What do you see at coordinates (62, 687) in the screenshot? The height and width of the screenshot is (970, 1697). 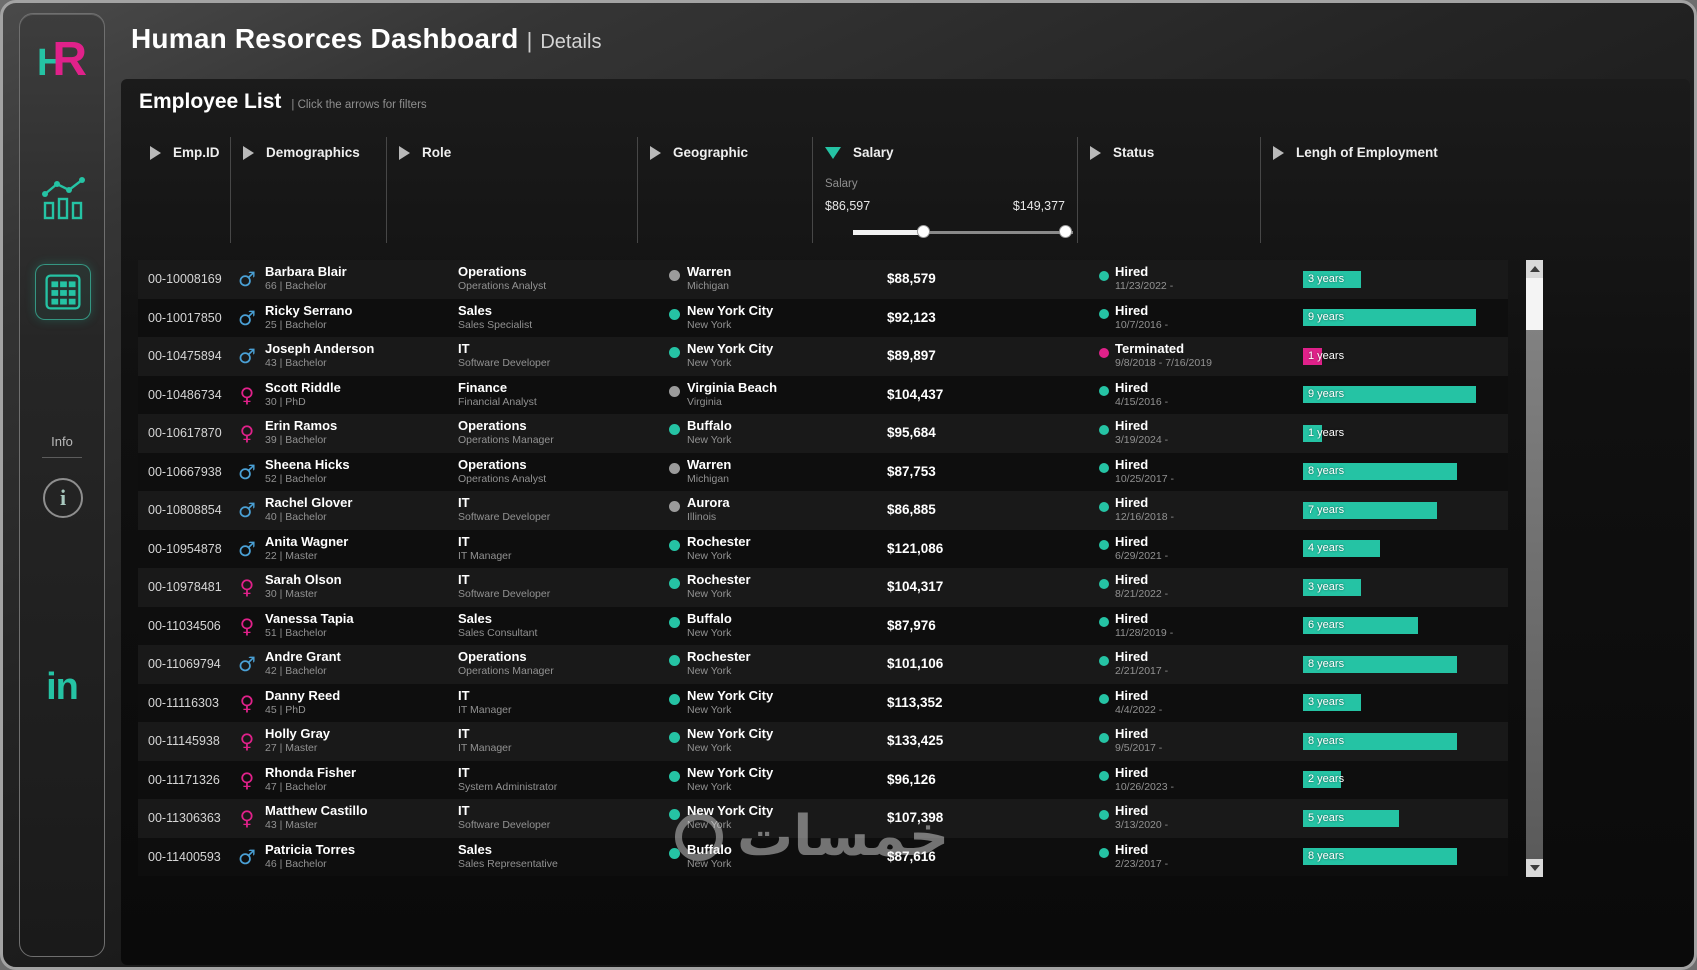 I see `linkedin-icon: in` at bounding box center [62, 687].